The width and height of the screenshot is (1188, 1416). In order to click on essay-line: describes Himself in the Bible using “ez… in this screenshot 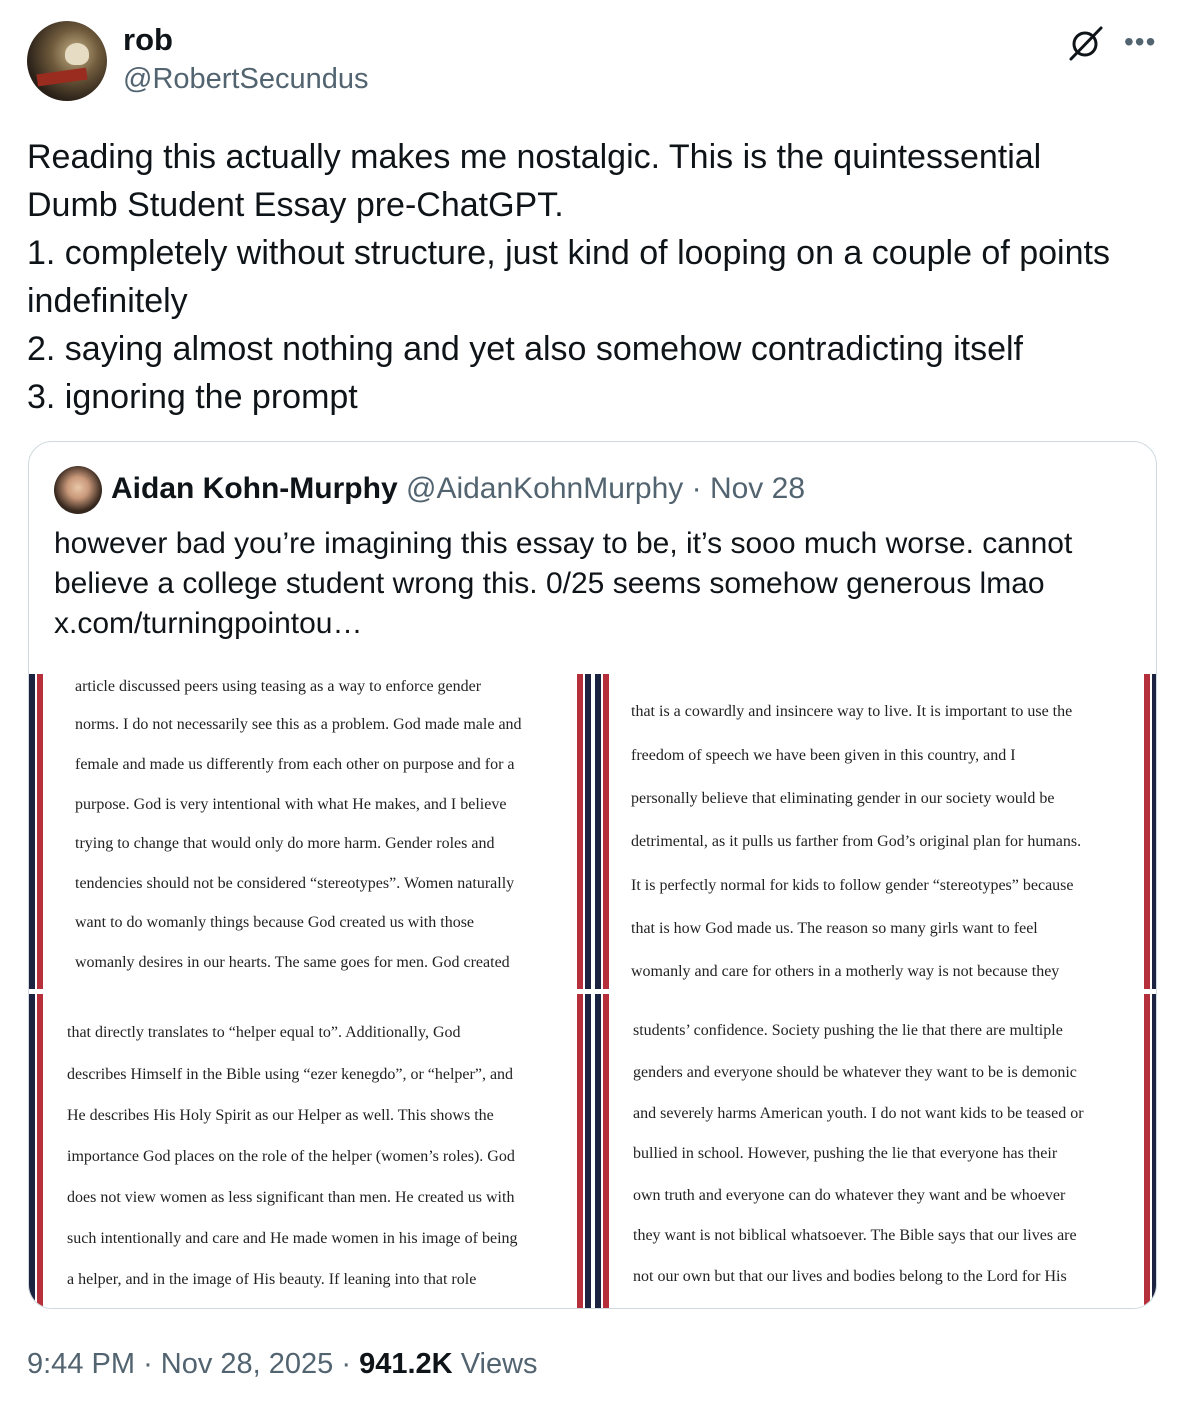, I will do `click(290, 1074)`.